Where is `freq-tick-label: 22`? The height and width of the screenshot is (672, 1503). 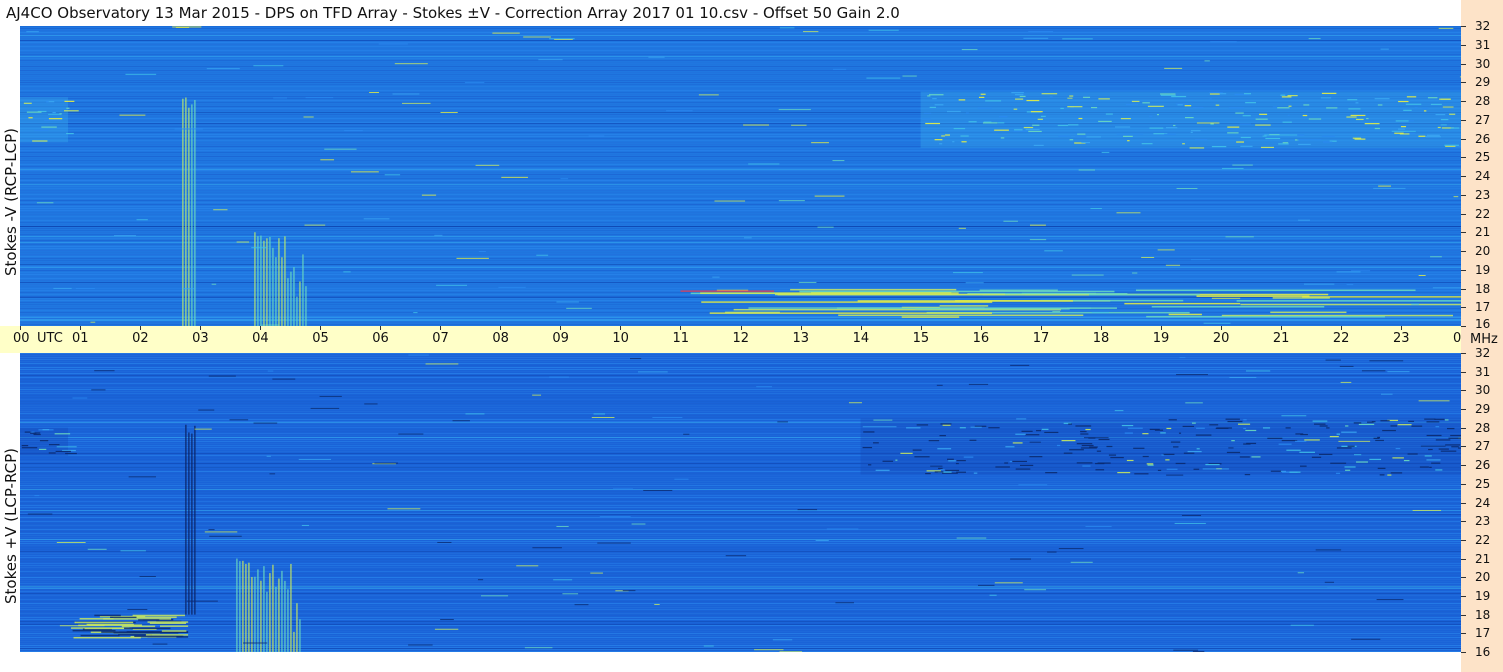 freq-tick-label: 22 is located at coordinates (1483, 539).